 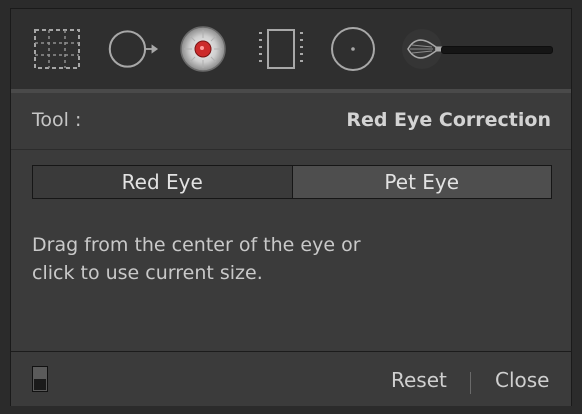 I want to click on footer-separator, so click(x=470, y=383).